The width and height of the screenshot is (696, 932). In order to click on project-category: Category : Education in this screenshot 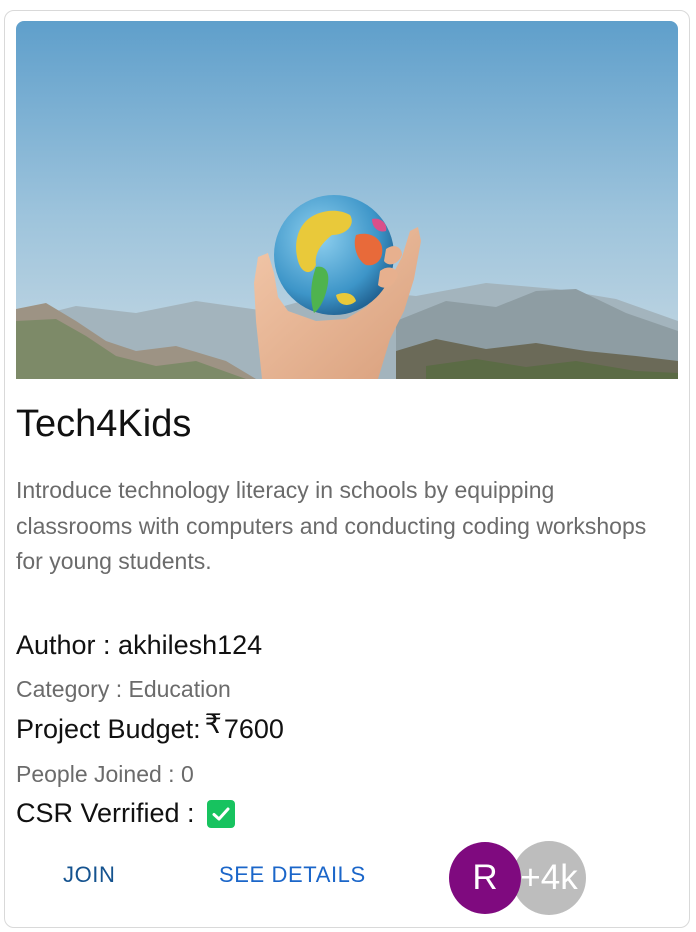, I will do `click(123, 689)`.